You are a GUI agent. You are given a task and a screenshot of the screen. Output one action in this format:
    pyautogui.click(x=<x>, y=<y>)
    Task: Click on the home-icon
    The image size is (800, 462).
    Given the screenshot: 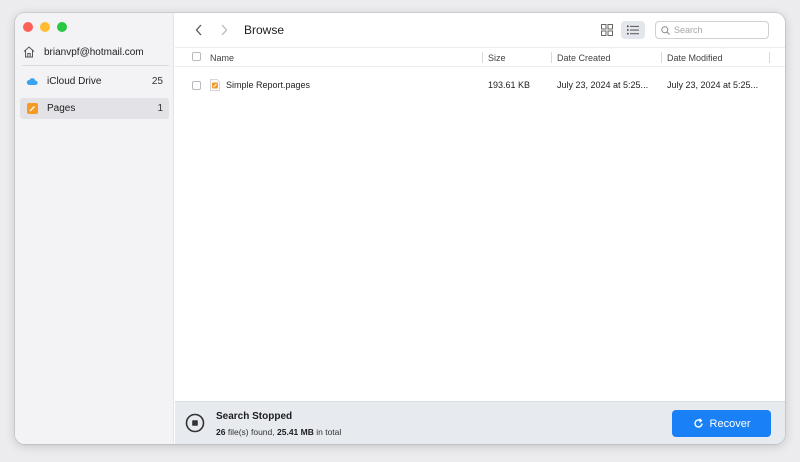 What is the action you would take?
    pyautogui.click(x=29, y=52)
    